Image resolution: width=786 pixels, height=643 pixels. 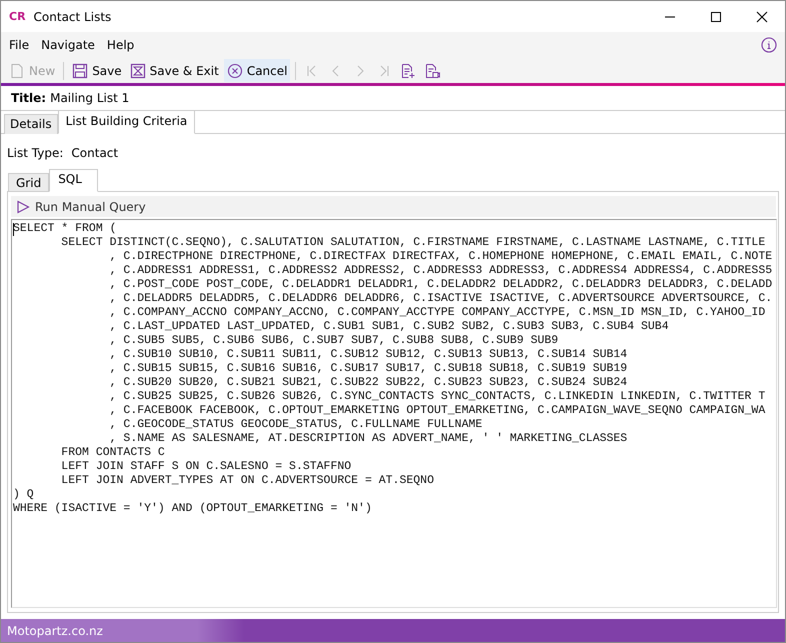 I want to click on cancel-icon, so click(x=234, y=70).